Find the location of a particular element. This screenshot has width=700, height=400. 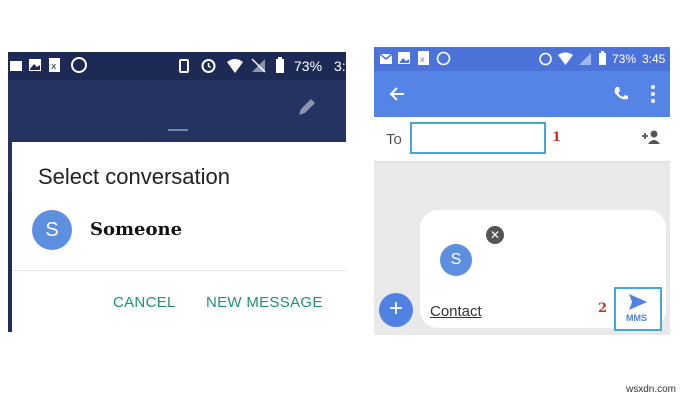

add-people-icon is located at coordinates (651, 137).